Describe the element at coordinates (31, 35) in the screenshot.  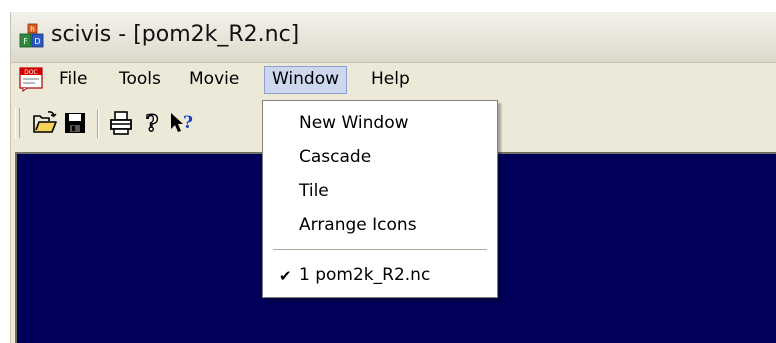
I see `scivis-app-icon: h F D` at that location.